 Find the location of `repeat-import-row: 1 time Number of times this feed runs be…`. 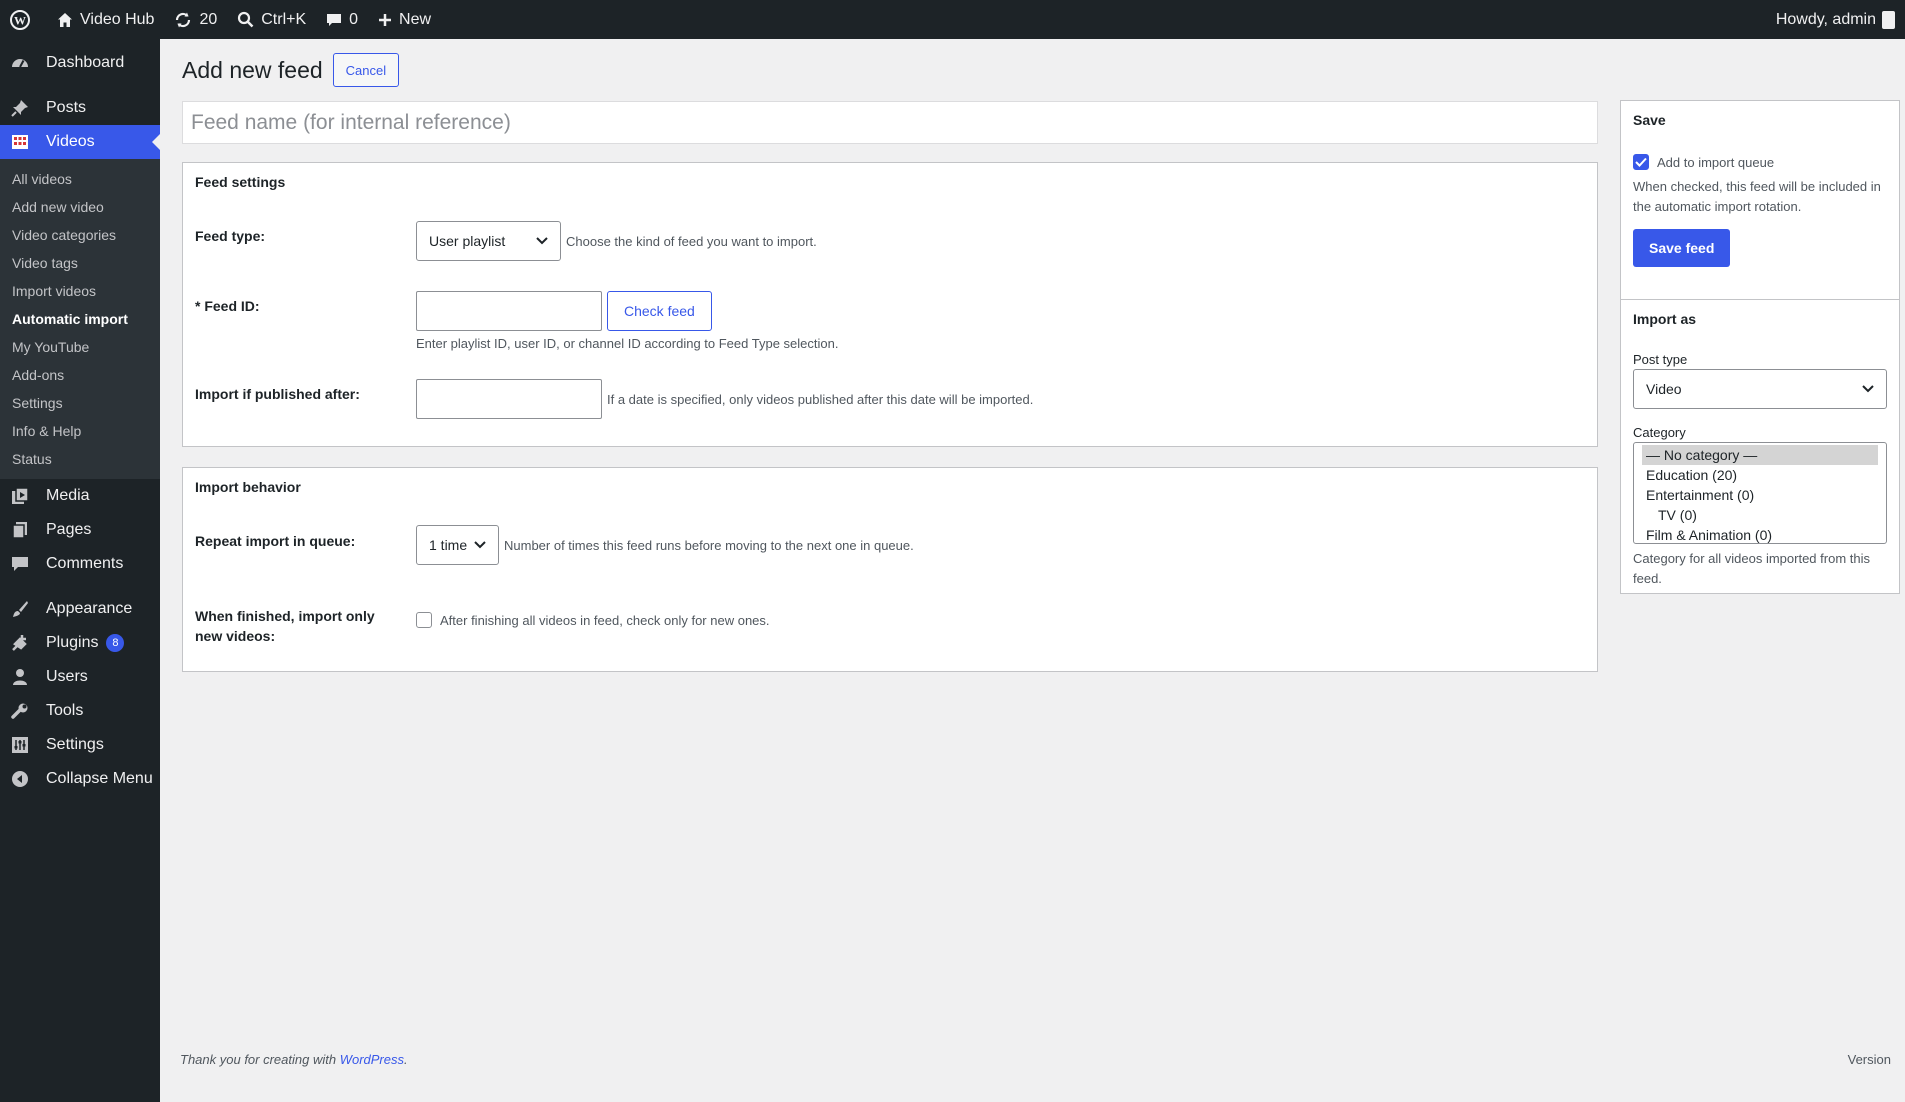

repeat-import-row: 1 time Number of times this feed runs be… is located at coordinates (665, 545).